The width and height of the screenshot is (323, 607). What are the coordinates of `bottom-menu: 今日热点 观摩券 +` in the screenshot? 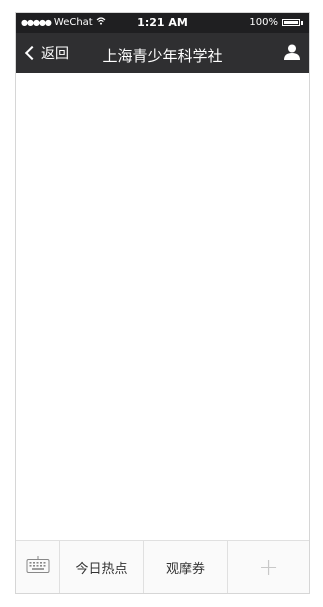 It's located at (162, 566).